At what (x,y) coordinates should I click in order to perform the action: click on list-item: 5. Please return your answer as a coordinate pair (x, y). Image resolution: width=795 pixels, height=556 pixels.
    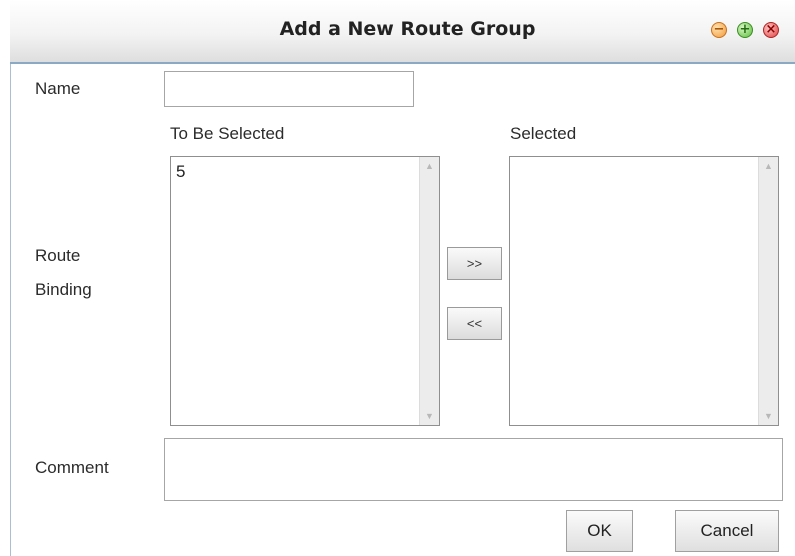
    Looking at the image, I should click on (180, 172).